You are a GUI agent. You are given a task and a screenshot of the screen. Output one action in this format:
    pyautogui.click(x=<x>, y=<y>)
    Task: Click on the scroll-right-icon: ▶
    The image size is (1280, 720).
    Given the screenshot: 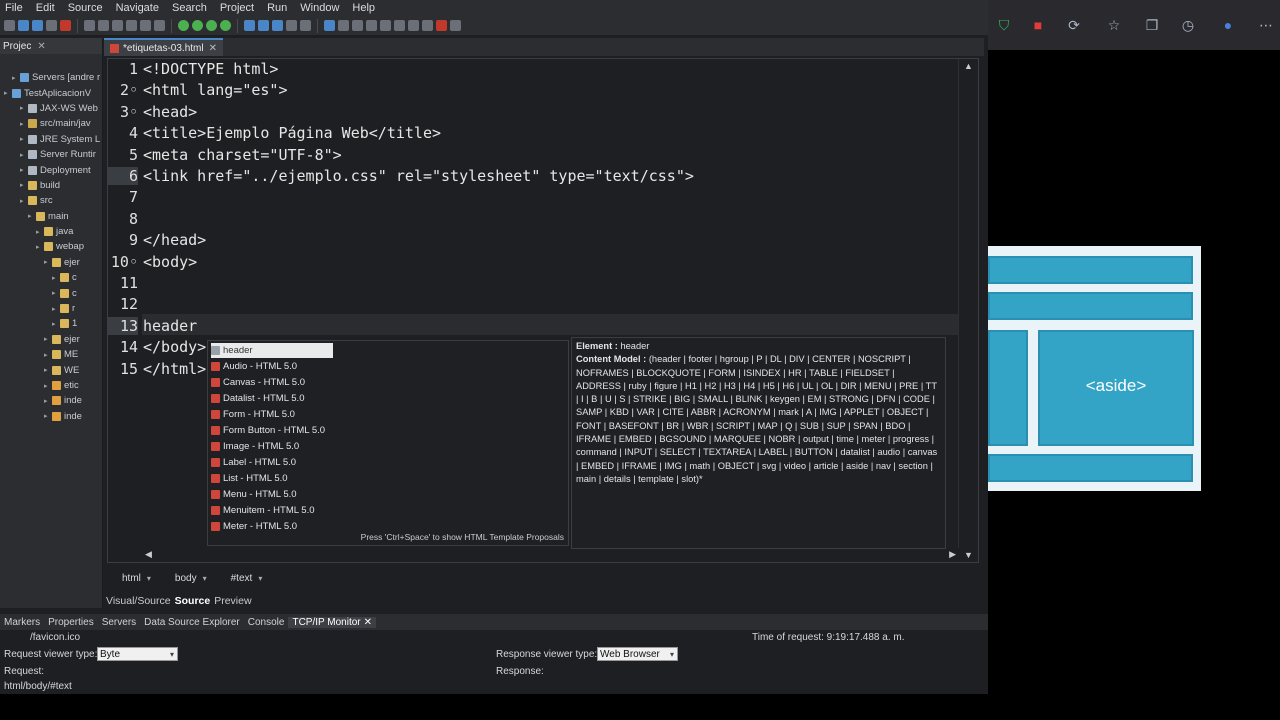 What is the action you would take?
    pyautogui.click(x=952, y=554)
    